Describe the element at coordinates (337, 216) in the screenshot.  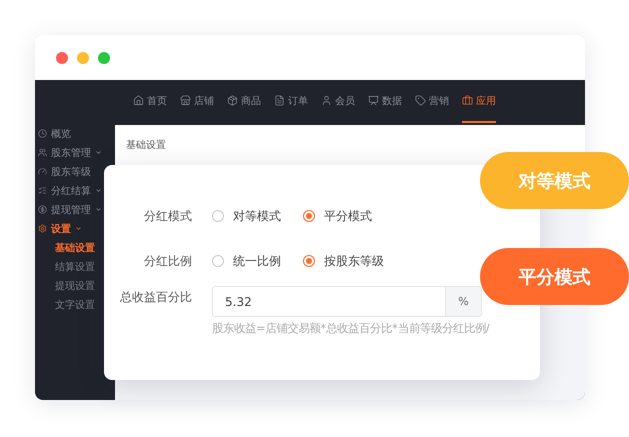
I see `radio-option: 平分模式` at that location.